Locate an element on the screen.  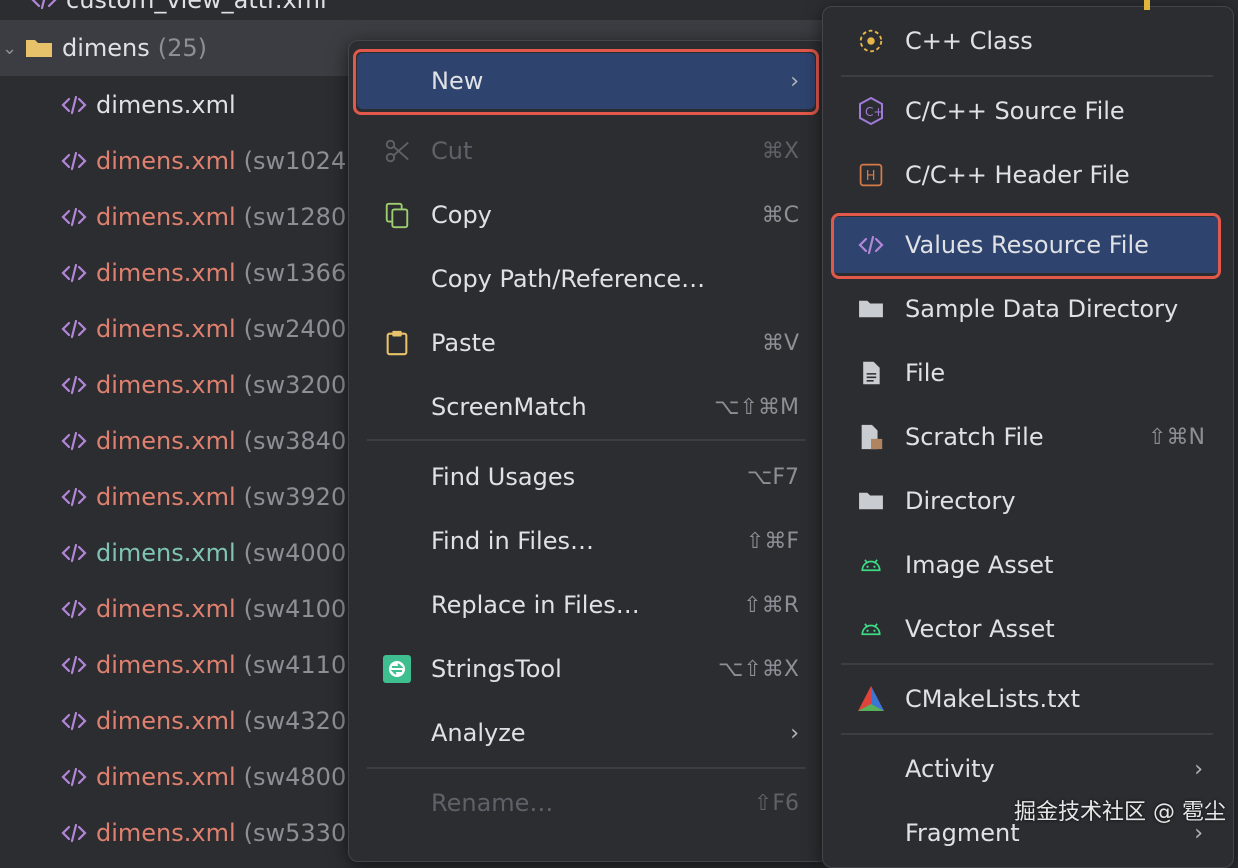
menu-item-copy: Copy ⌘C is located at coordinates (586, 215).